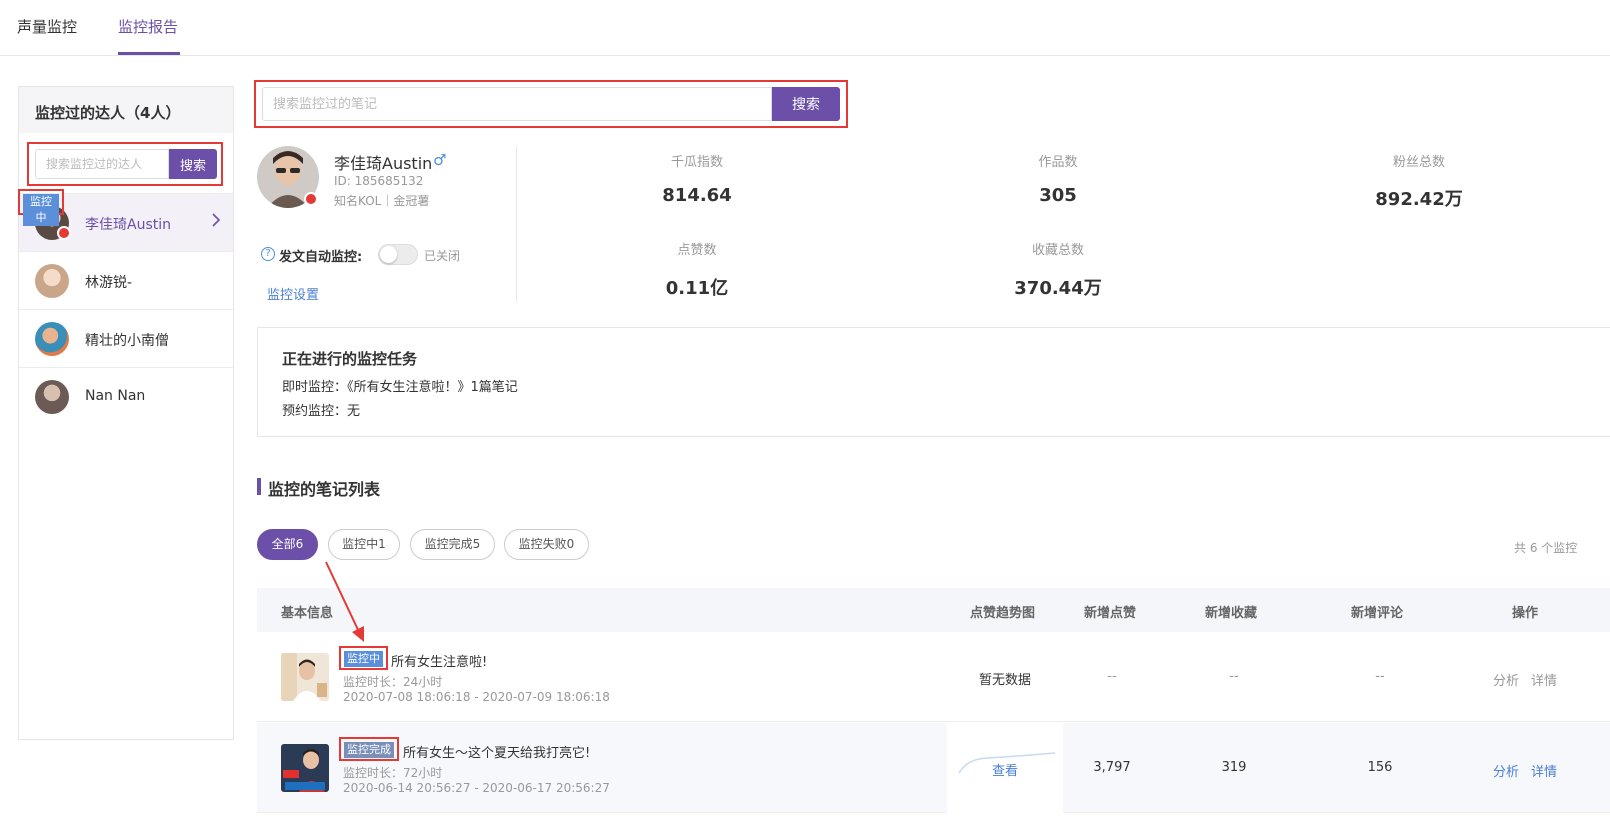 The height and width of the screenshot is (838, 1610). I want to click on status-badge-highlight: 监控完成, so click(369, 749).